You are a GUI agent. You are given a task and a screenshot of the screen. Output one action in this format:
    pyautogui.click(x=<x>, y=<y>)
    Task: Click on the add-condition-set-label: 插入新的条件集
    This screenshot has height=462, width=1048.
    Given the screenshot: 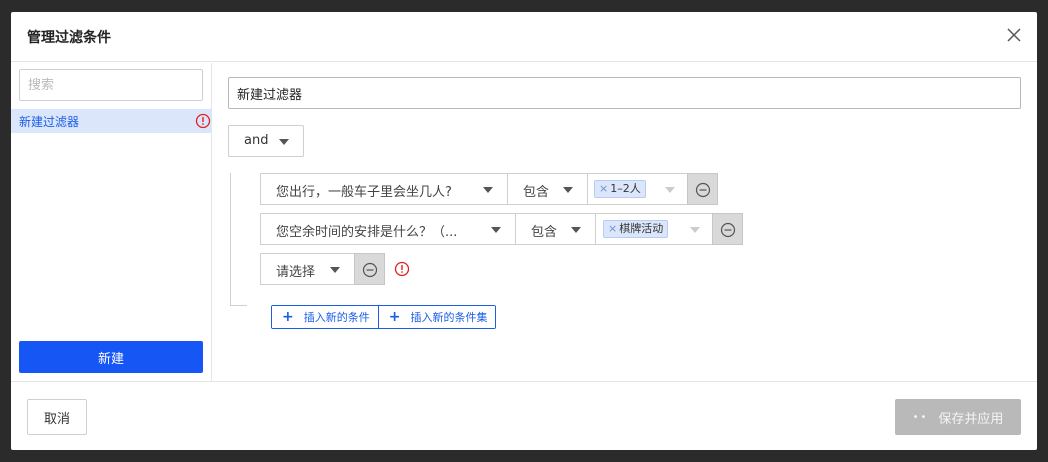 What is the action you would take?
    pyautogui.click(x=449, y=317)
    